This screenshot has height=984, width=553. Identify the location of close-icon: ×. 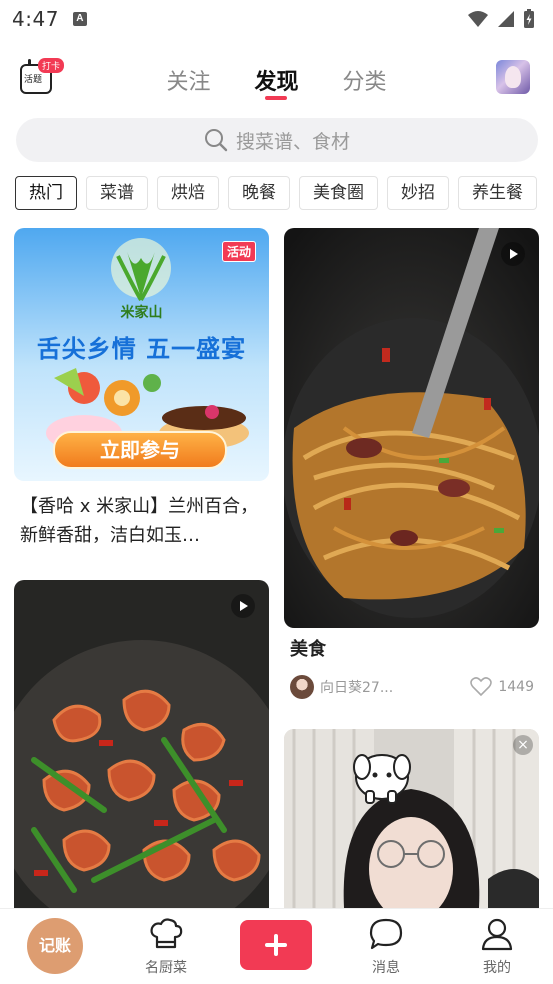
(523, 745).